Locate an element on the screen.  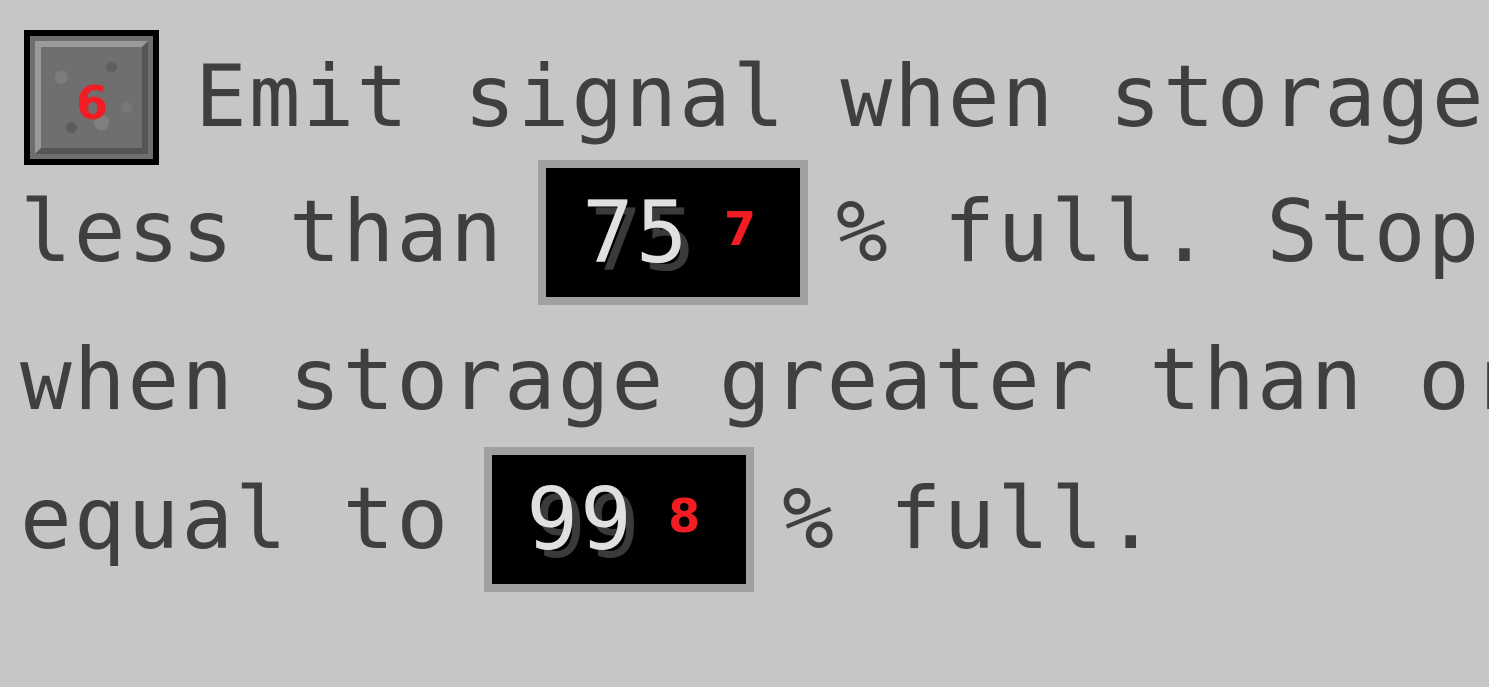
low-threshold-marker: 7 is located at coordinates (741, 228).